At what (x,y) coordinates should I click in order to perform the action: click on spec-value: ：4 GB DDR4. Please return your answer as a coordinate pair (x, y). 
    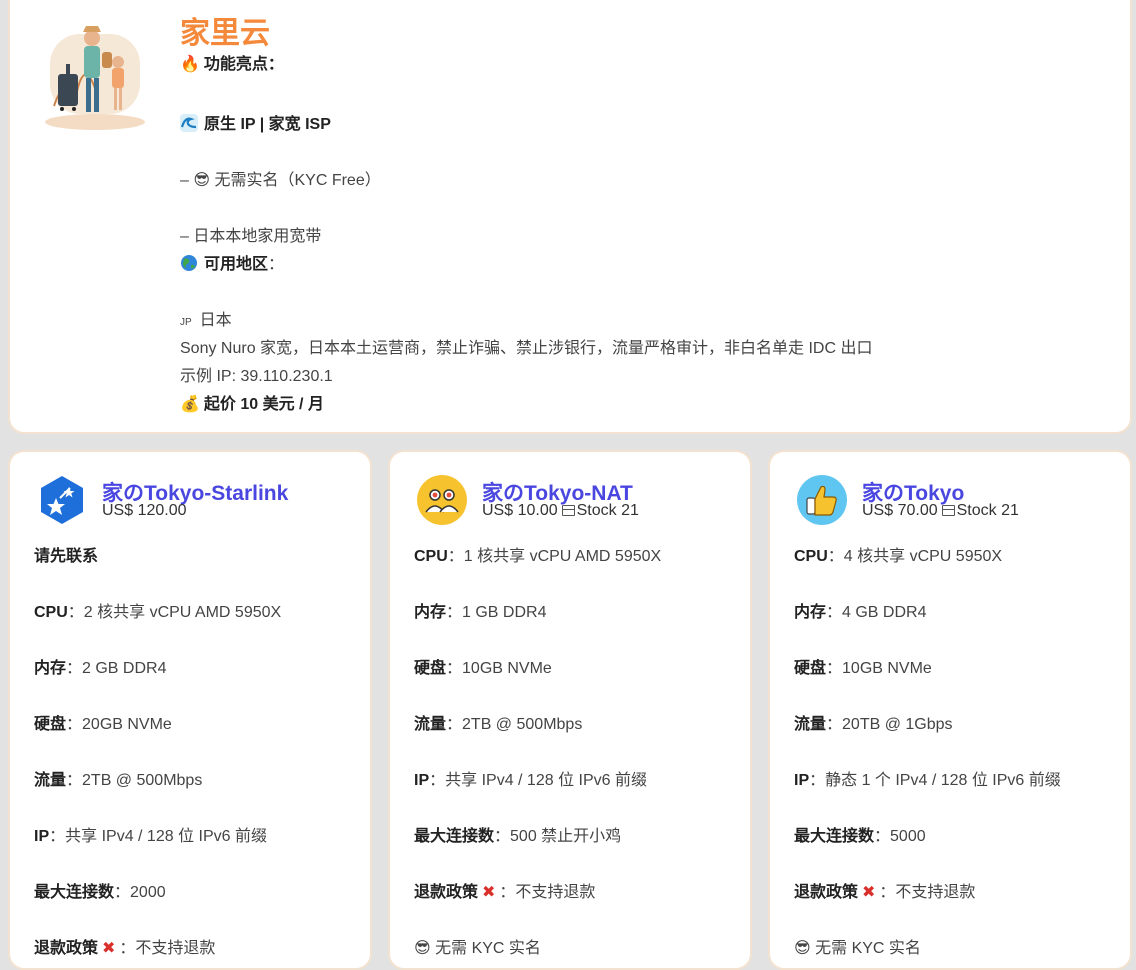
    Looking at the image, I should click on (876, 612).